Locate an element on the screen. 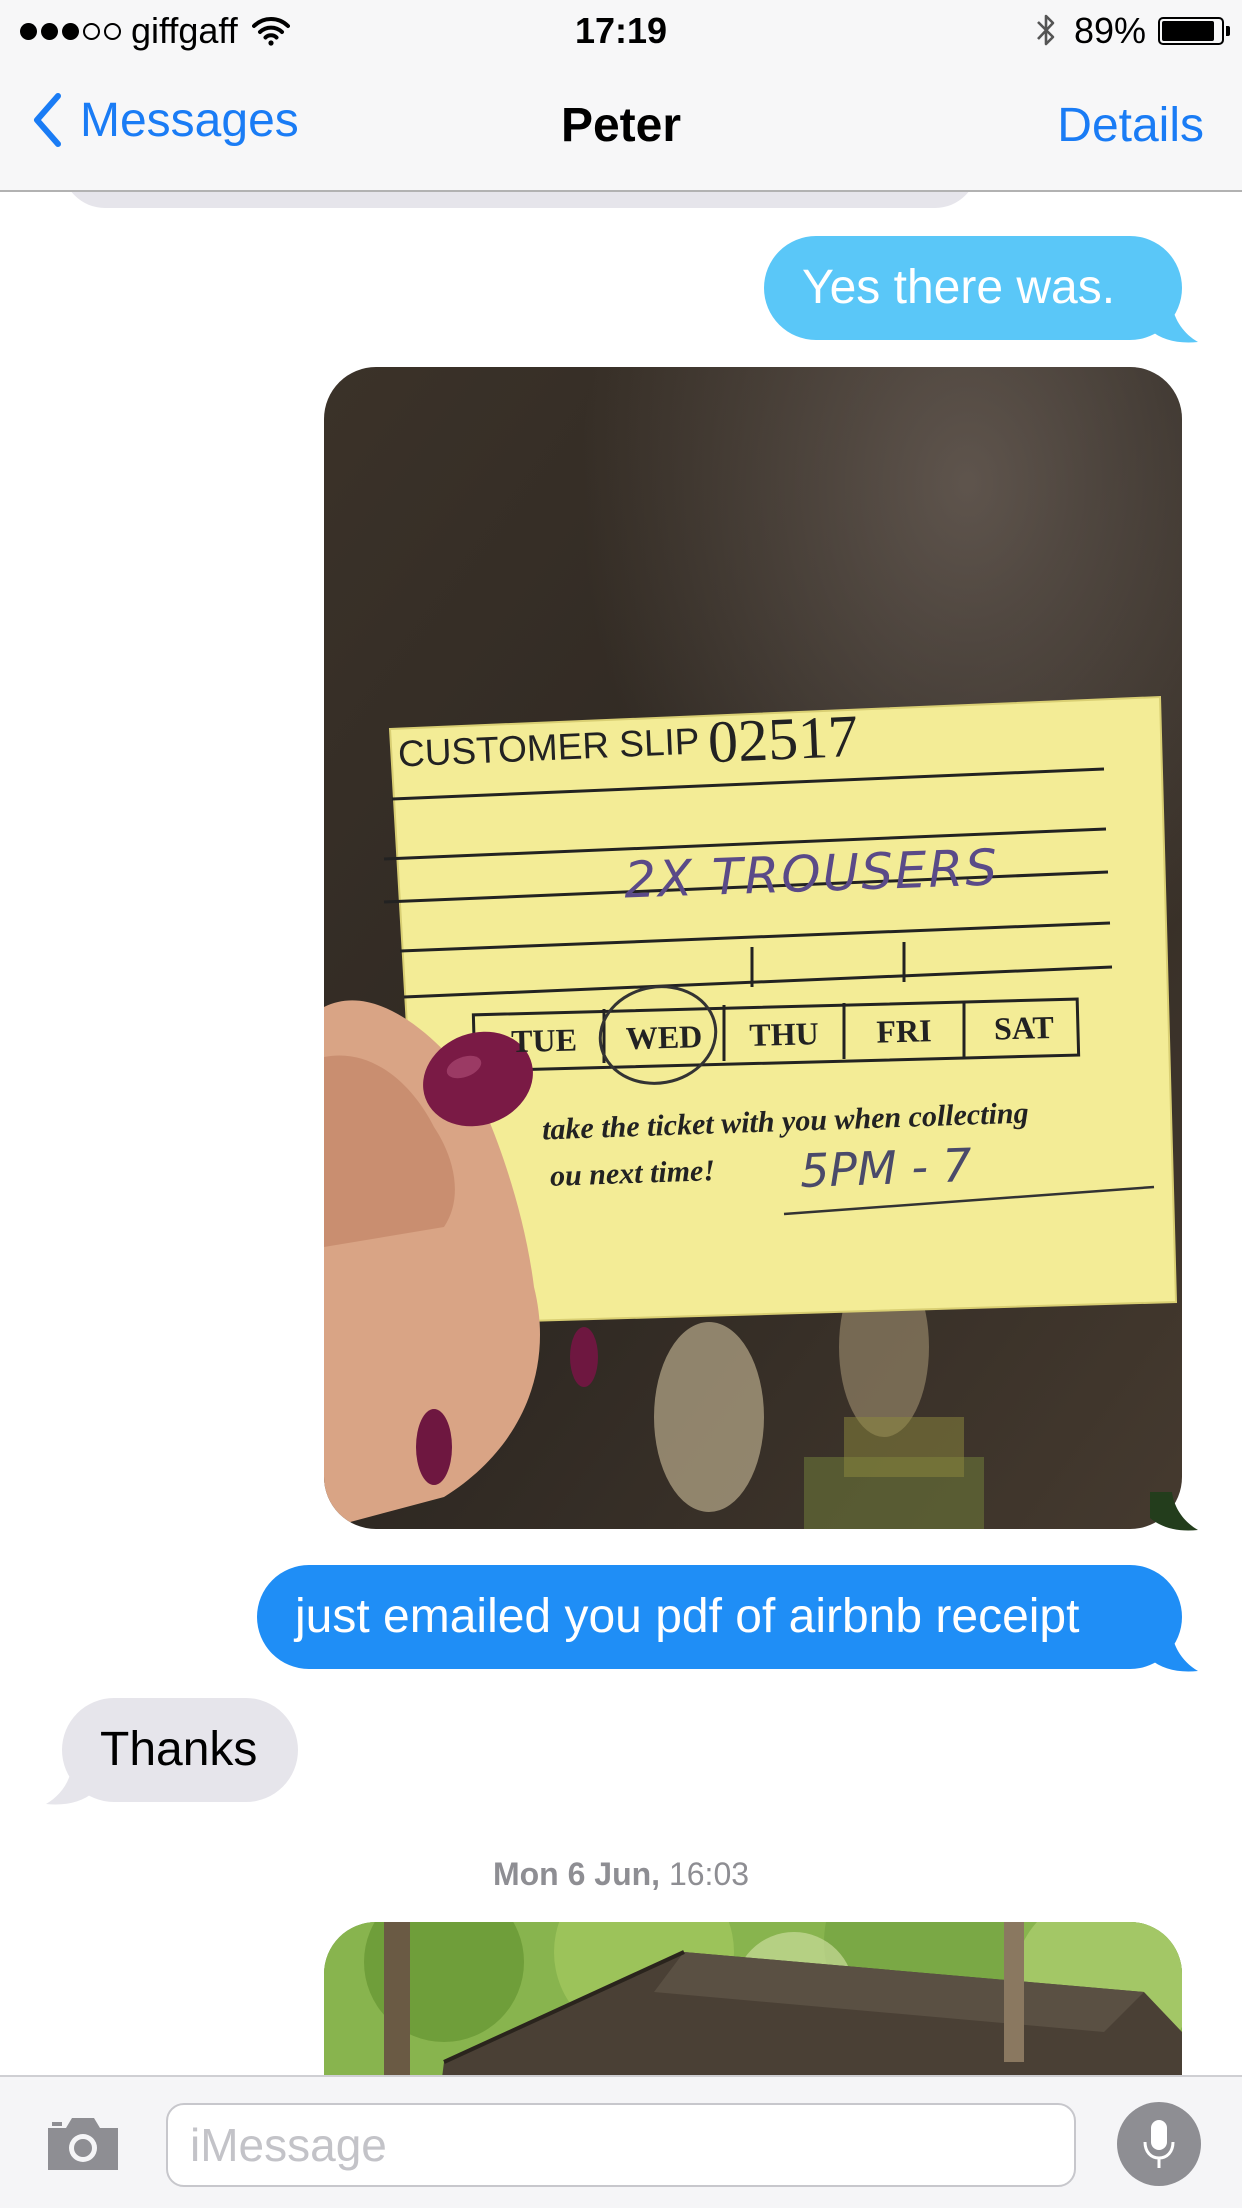 This screenshot has height=2208, width=1242. battery-icon is located at coordinates (1194, 31).